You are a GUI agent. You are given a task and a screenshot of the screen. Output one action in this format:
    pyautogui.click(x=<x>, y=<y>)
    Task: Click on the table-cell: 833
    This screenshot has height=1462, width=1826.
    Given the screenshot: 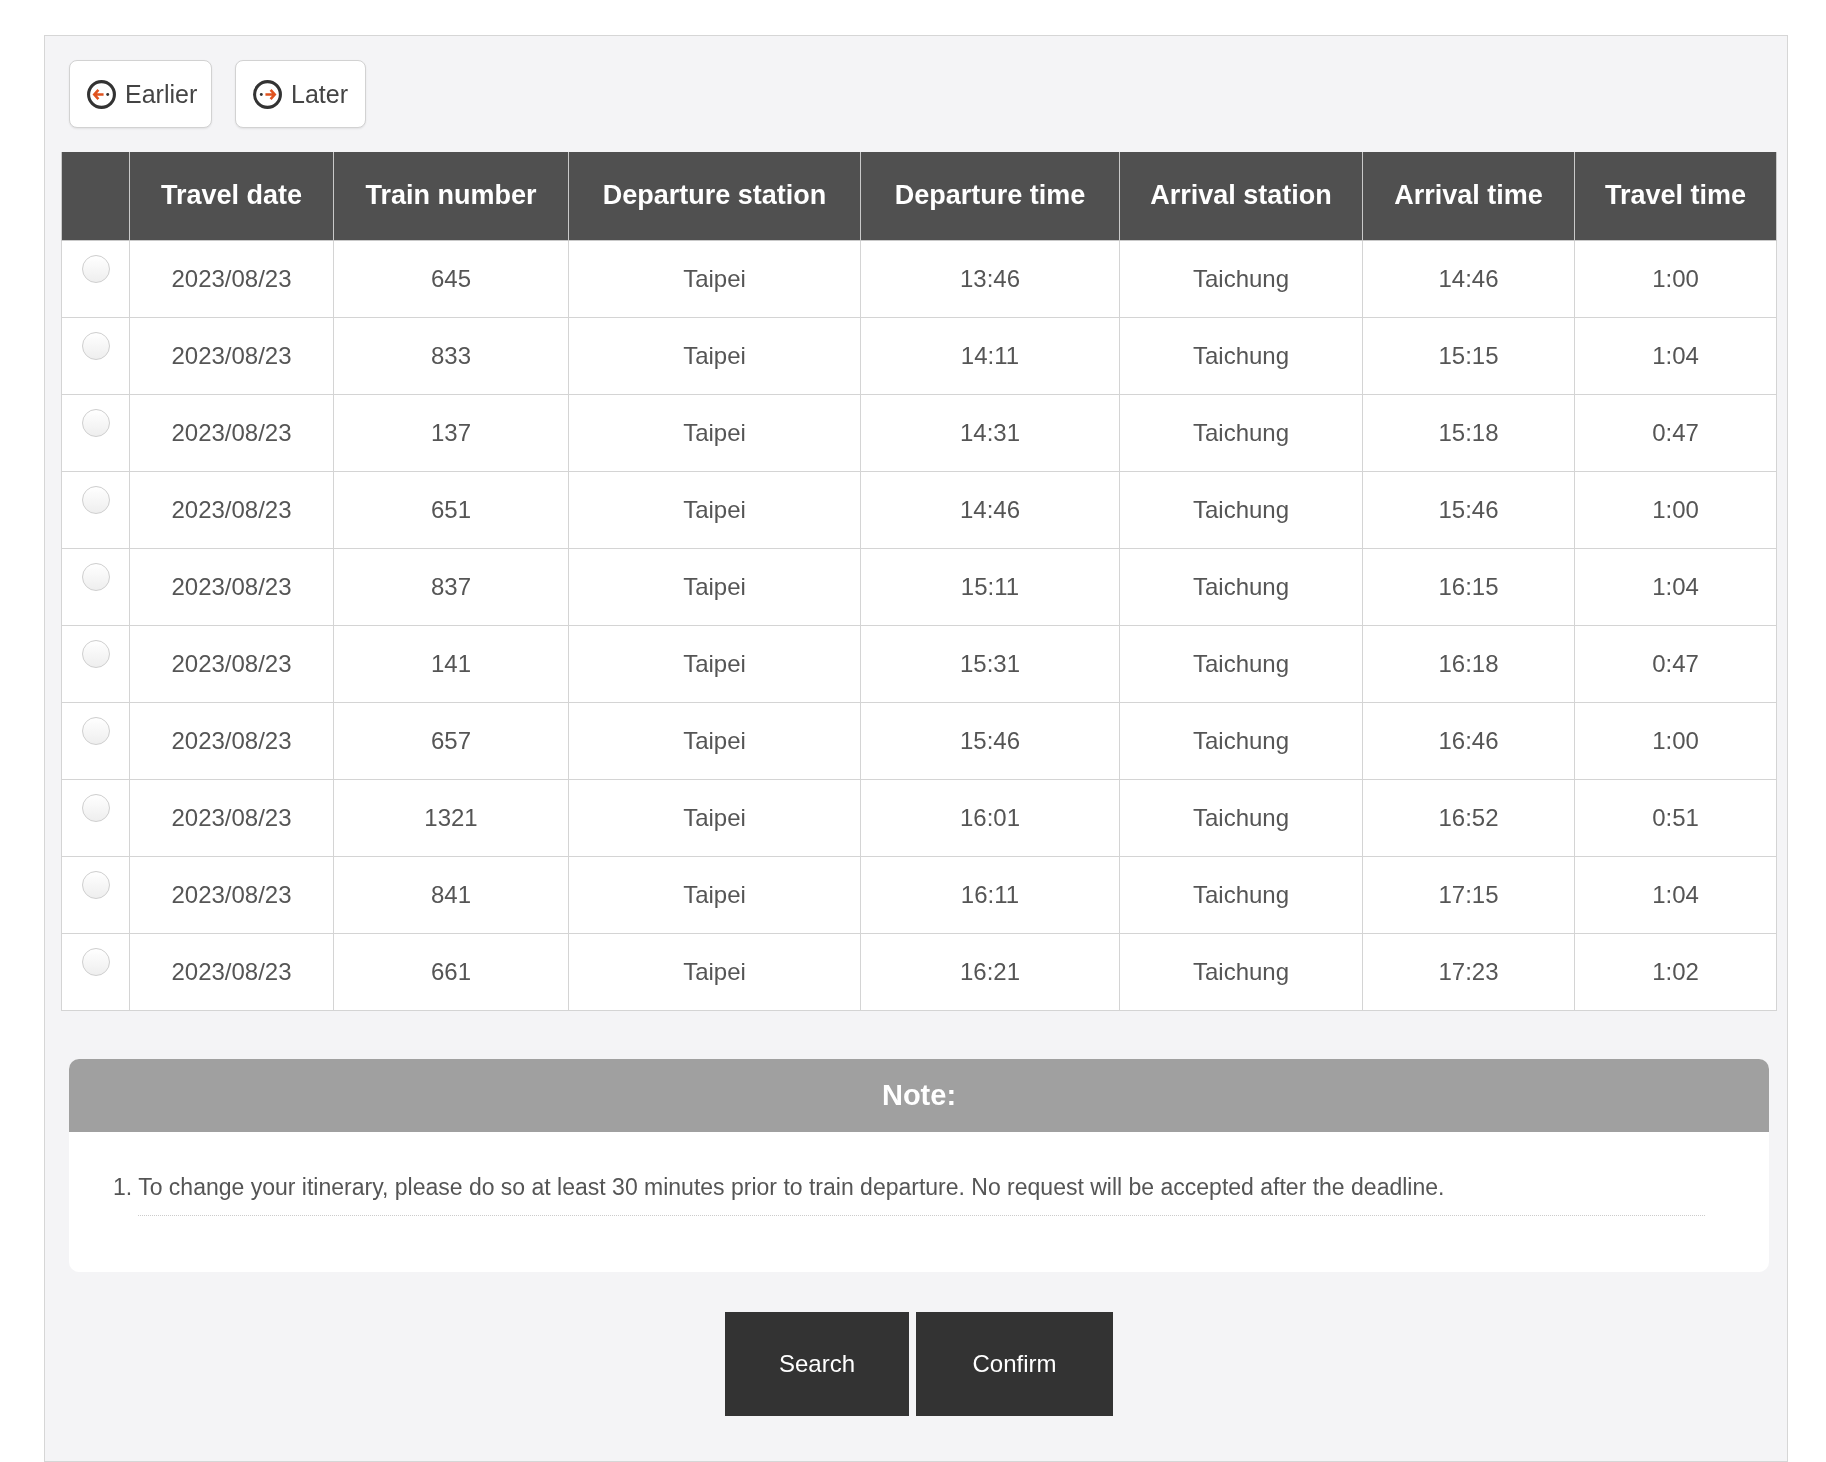 What is the action you would take?
    pyautogui.click(x=451, y=355)
    